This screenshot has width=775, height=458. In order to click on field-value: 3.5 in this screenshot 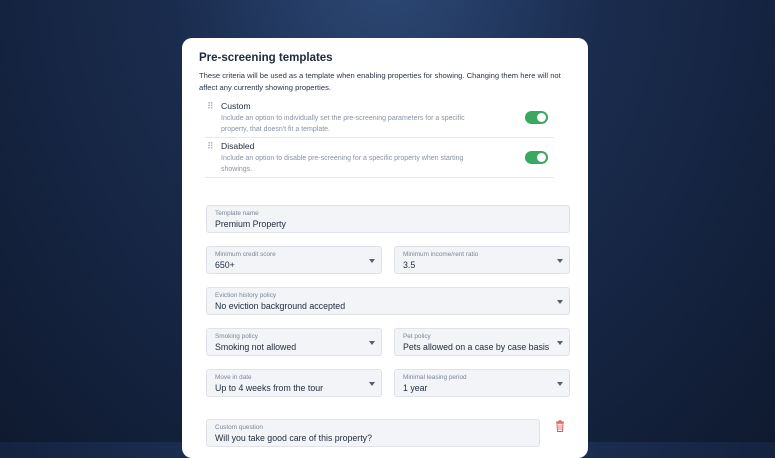, I will do `click(409, 265)`.